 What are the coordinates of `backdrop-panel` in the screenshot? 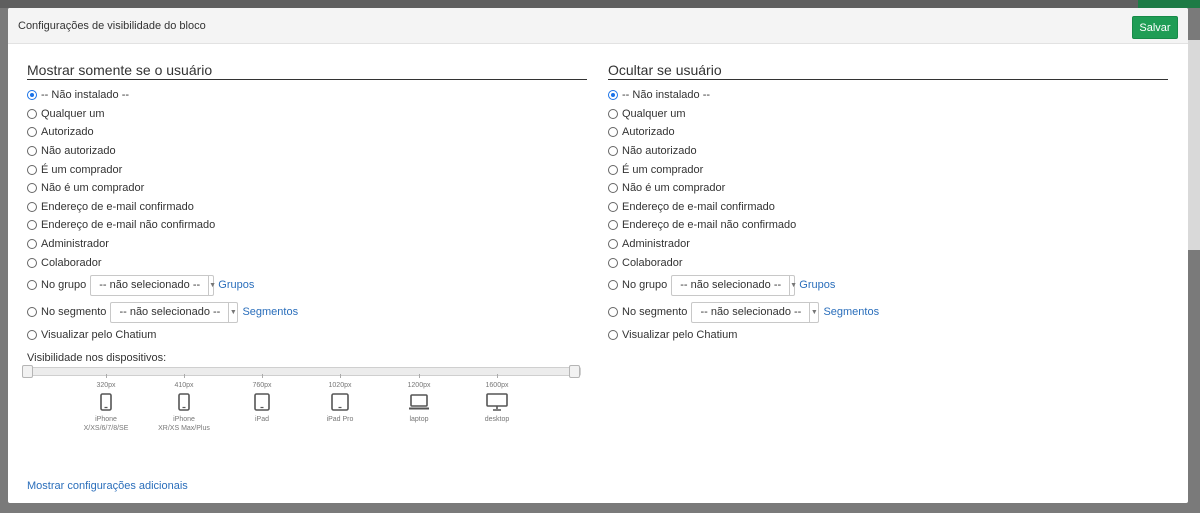 It's located at (1194, 145).